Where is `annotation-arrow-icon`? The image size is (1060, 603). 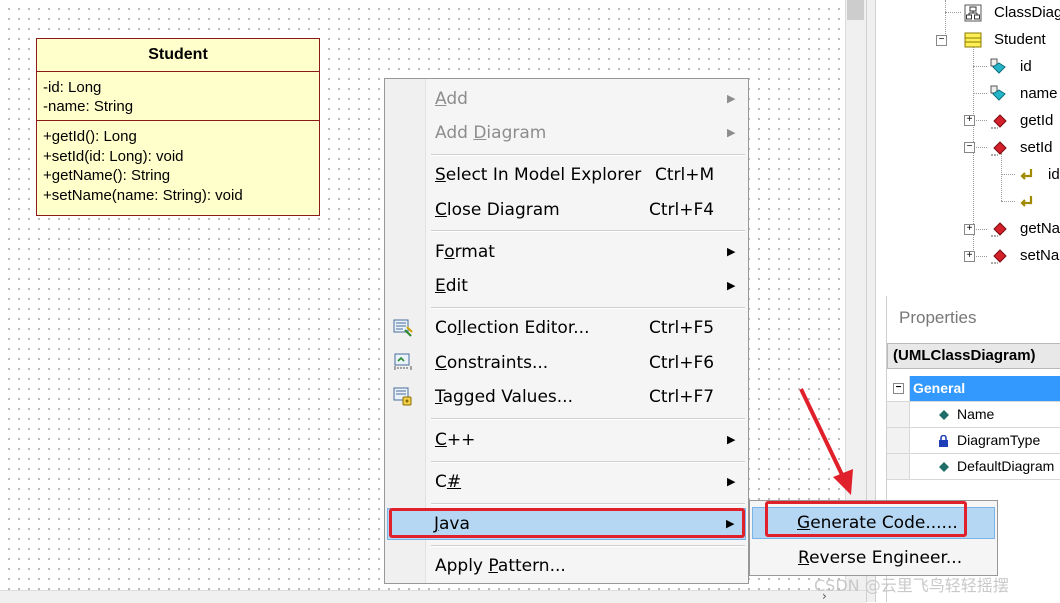
annotation-arrow-icon is located at coordinates (826, 441).